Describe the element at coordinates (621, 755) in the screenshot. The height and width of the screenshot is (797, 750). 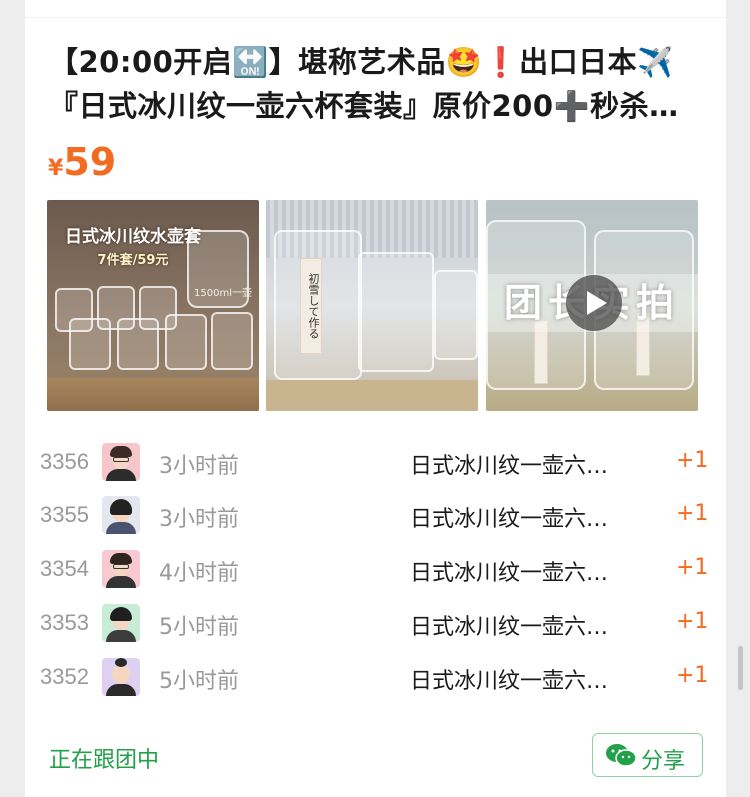
I see `wechat-icon` at that location.